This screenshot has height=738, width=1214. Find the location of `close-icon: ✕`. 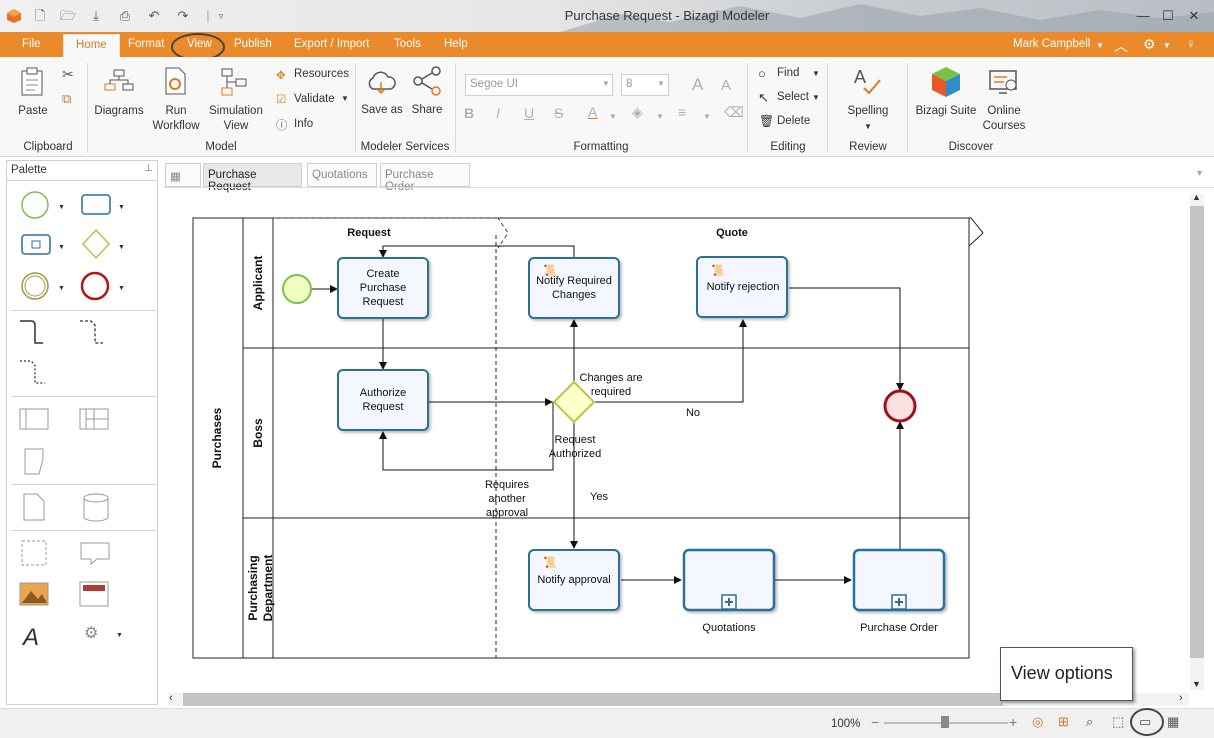

close-icon: ✕ is located at coordinates (1194, 16).